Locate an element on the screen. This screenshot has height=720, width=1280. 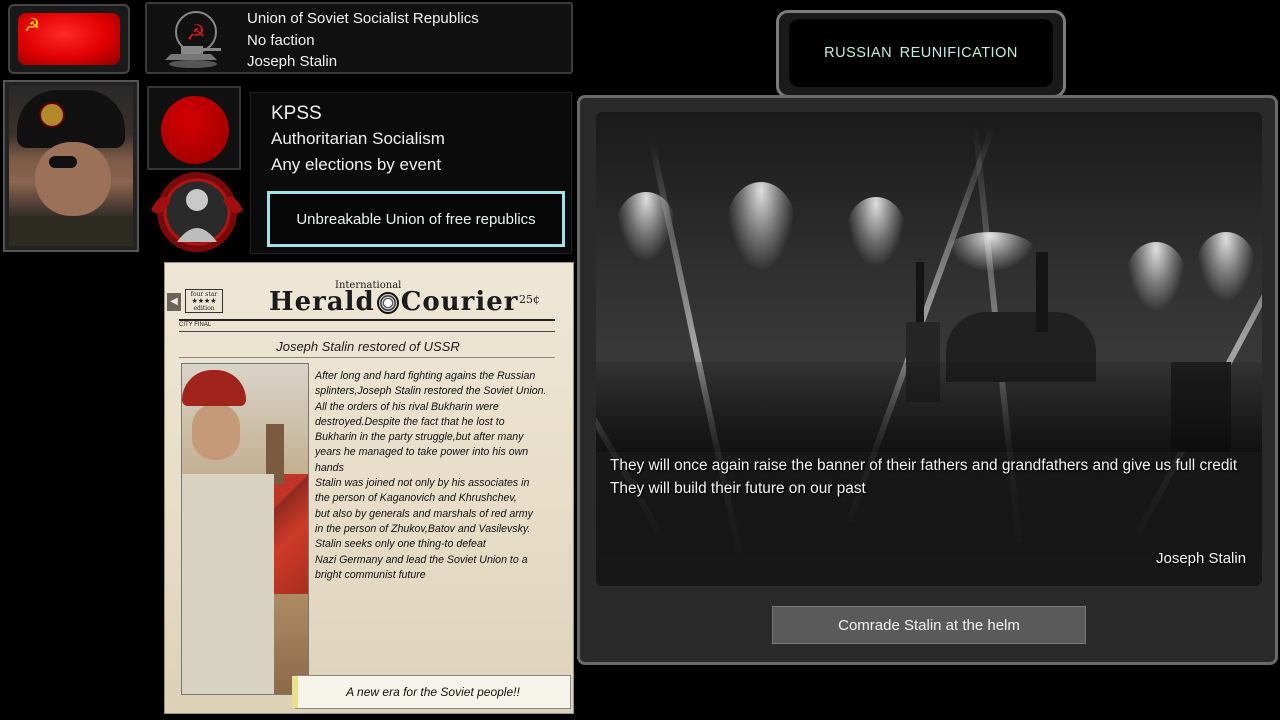
globe-icon is located at coordinates (387, 303).